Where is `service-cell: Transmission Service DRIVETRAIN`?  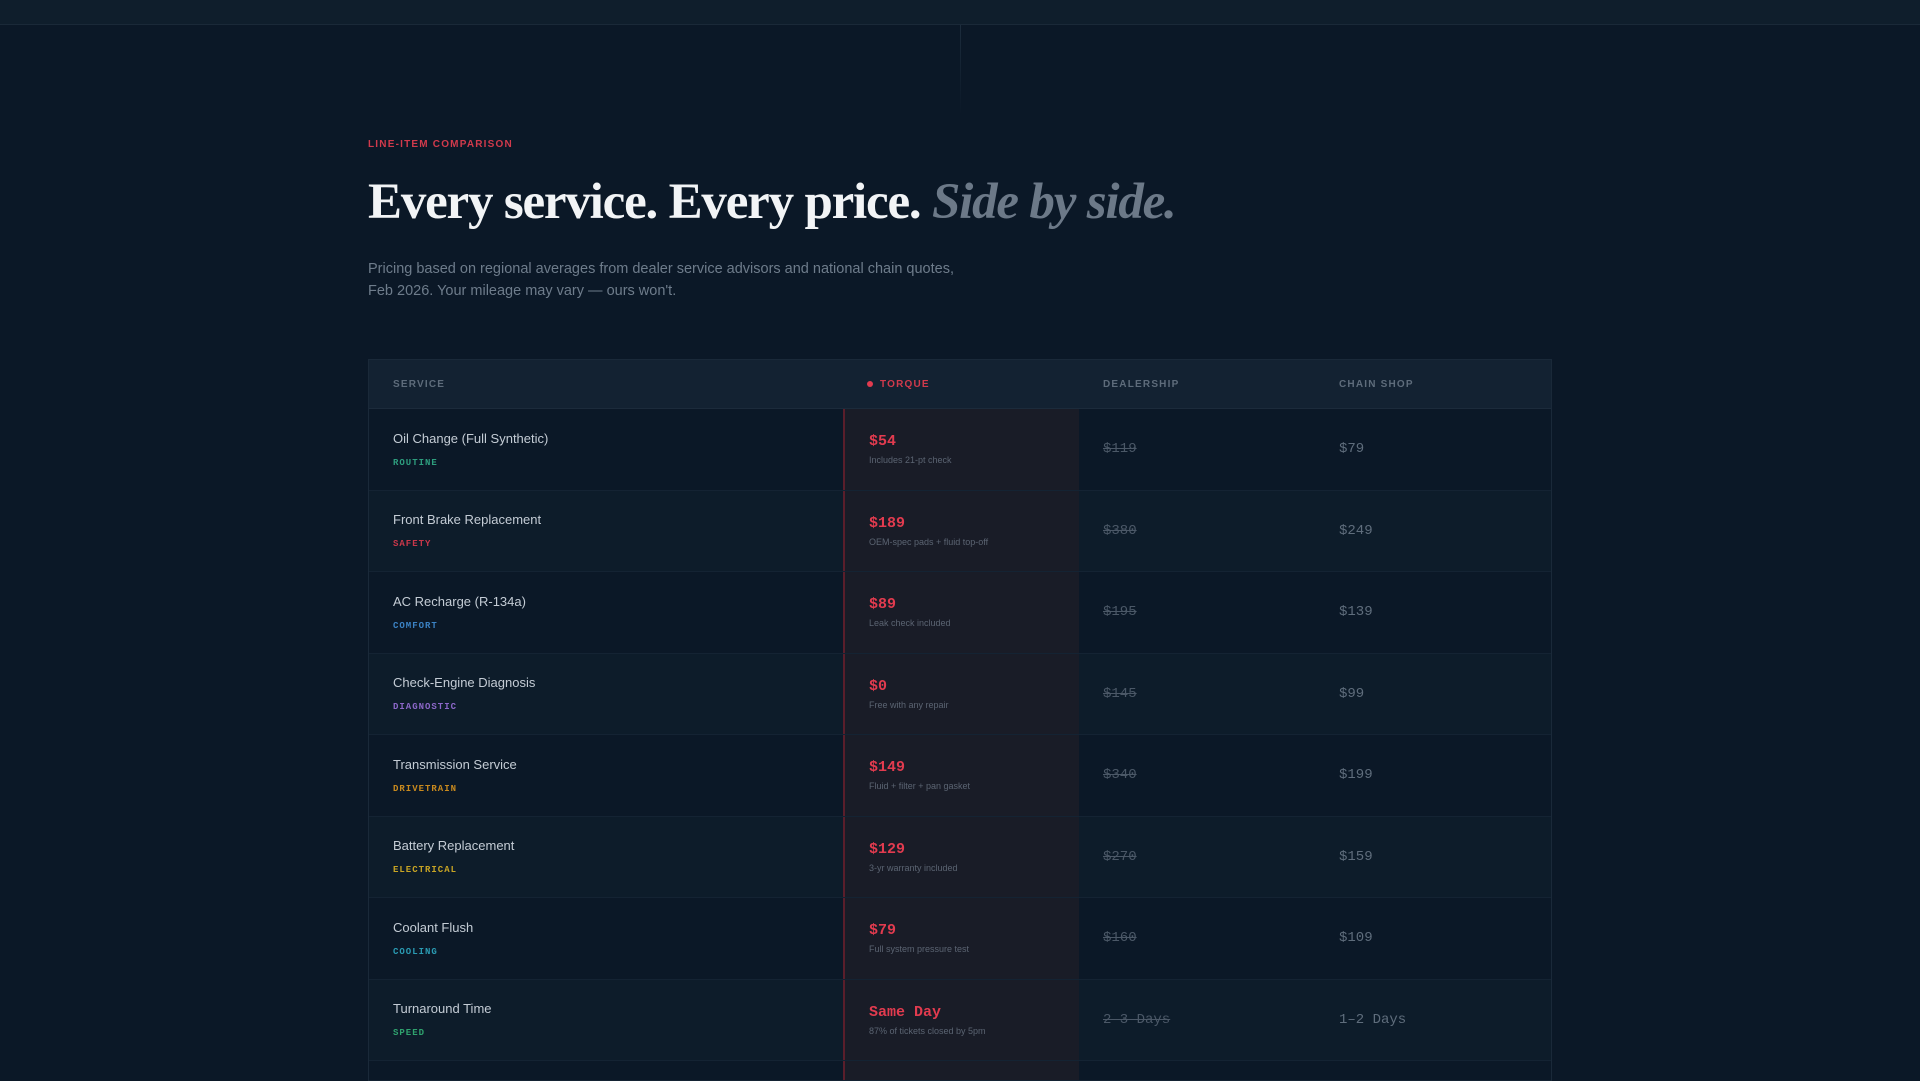 service-cell: Transmission Service DRIVETRAIN is located at coordinates (606, 775).